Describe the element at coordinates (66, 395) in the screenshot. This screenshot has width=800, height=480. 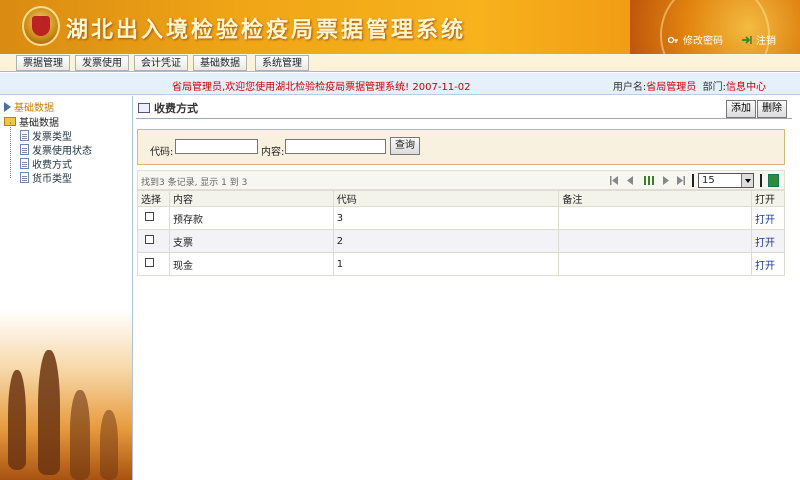
I see `chess-decoration` at that location.